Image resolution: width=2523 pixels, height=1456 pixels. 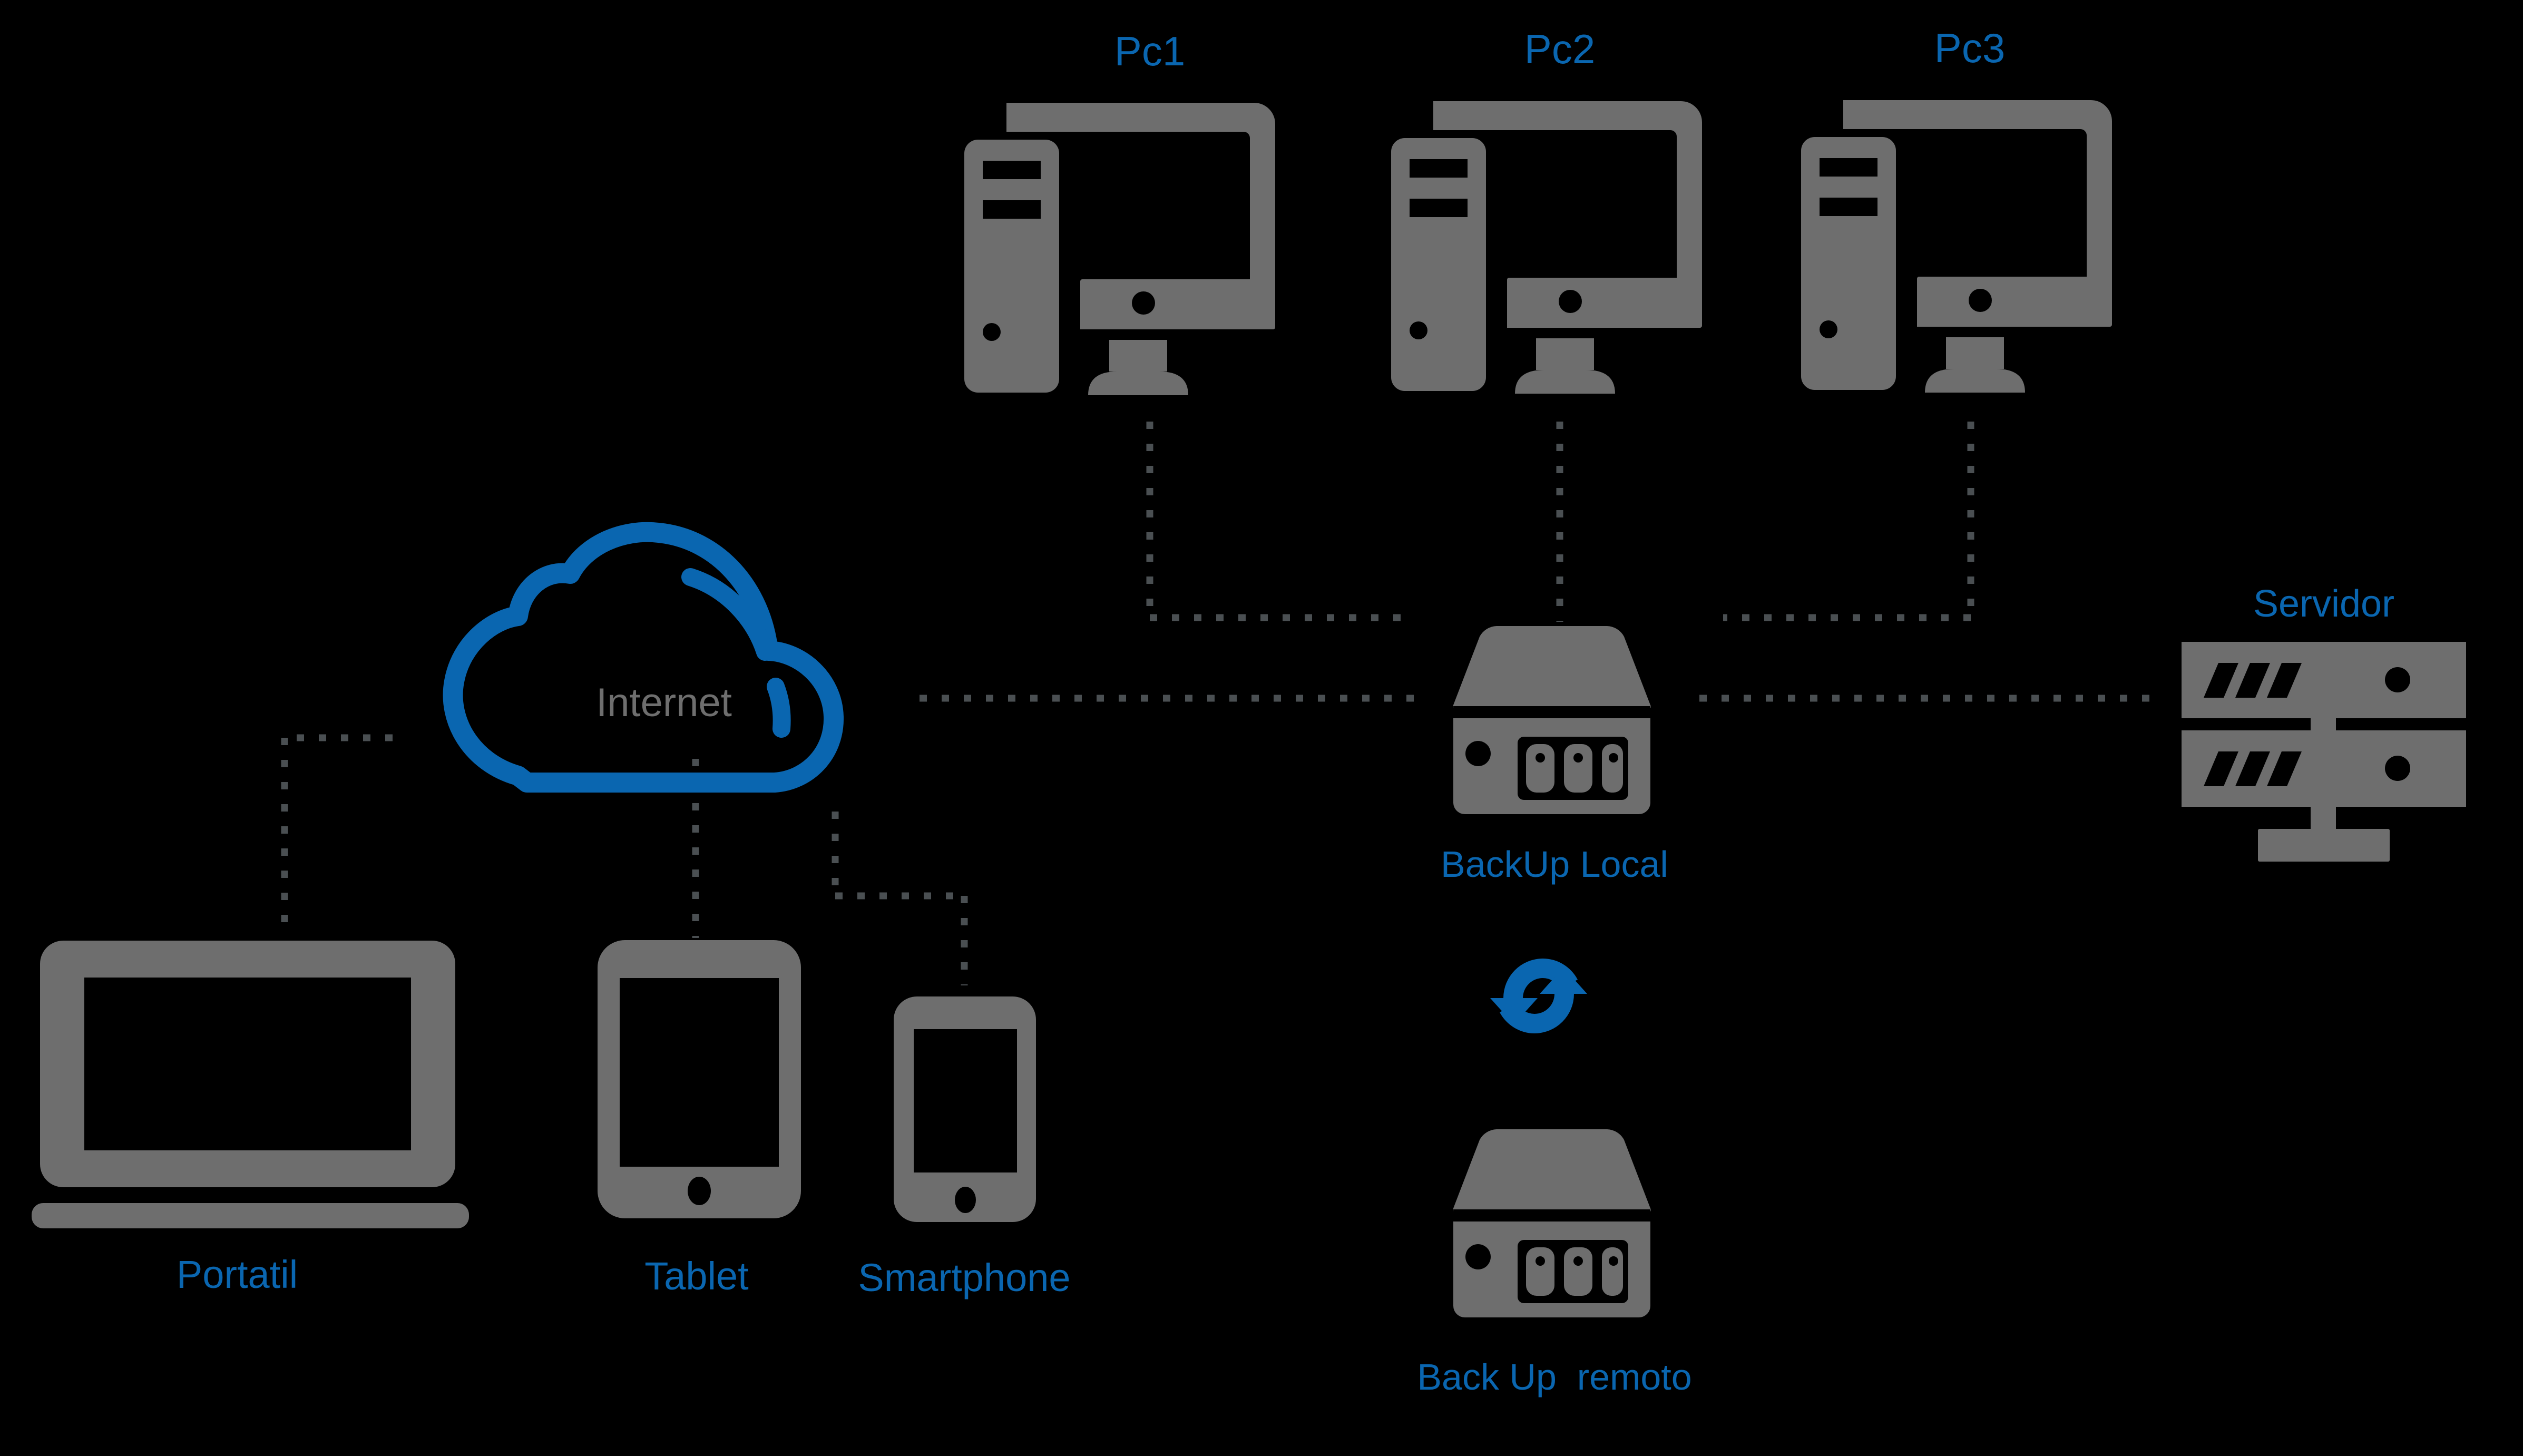 What do you see at coordinates (2397, 679) in the screenshot?
I see `server-led-top` at bounding box center [2397, 679].